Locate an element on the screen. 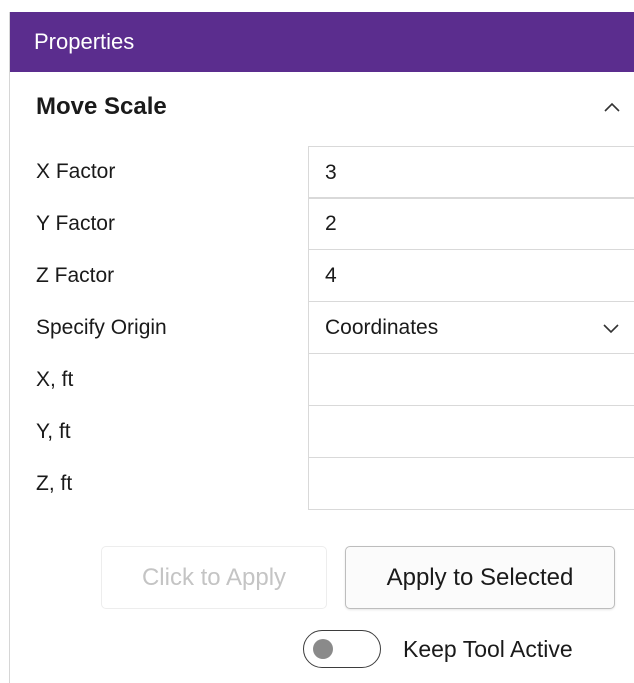 Image resolution: width=634 pixels, height=683 pixels. specify-origin-label: Specify Origin is located at coordinates (101, 327).